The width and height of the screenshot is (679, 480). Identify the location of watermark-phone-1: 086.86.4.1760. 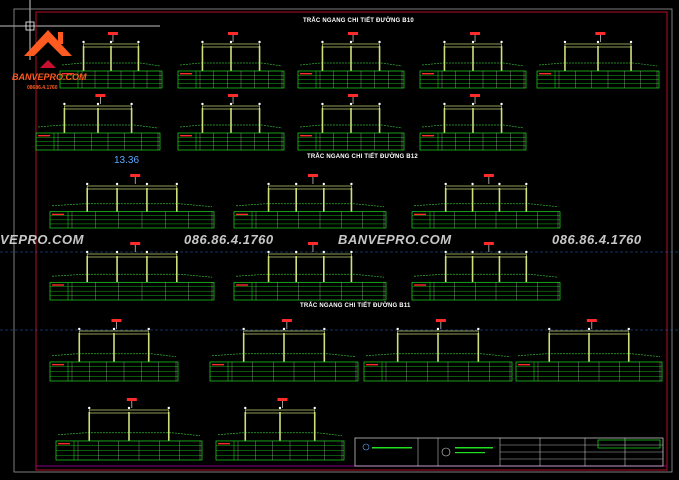
(229, 239).